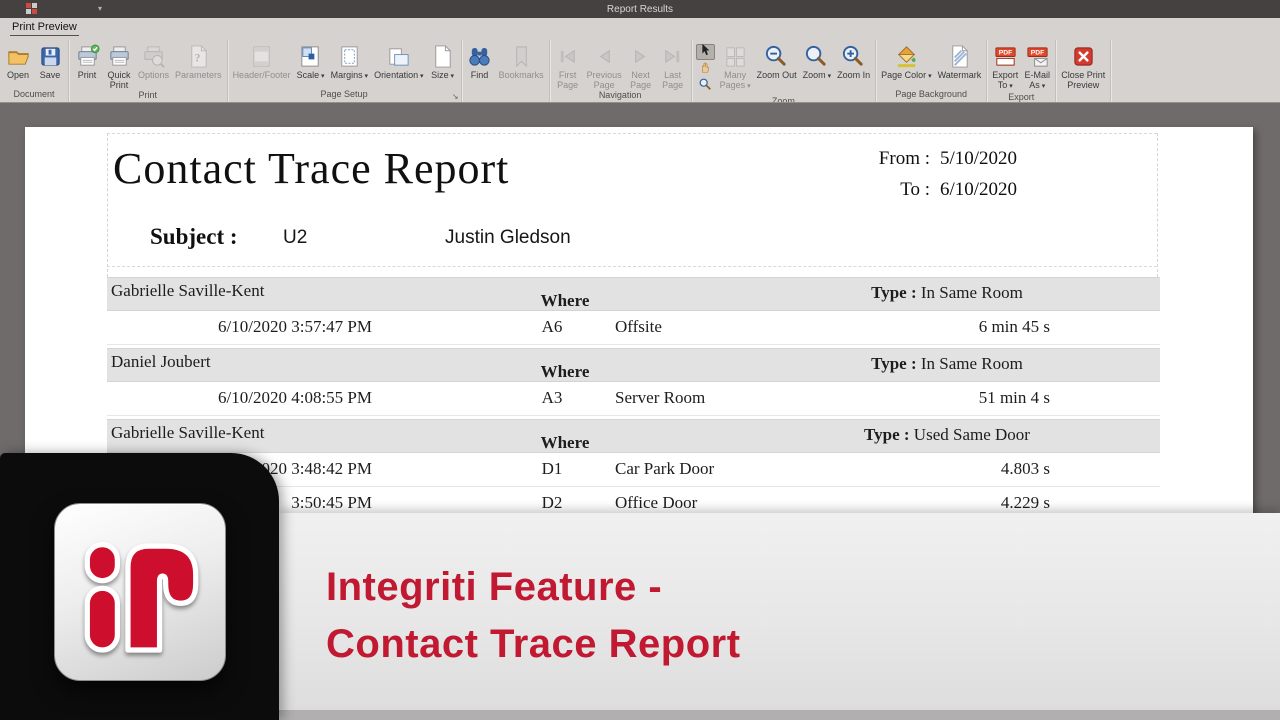 The image size is (1280, 720). I want to click on location-name: Office Door, so click(656, 502).